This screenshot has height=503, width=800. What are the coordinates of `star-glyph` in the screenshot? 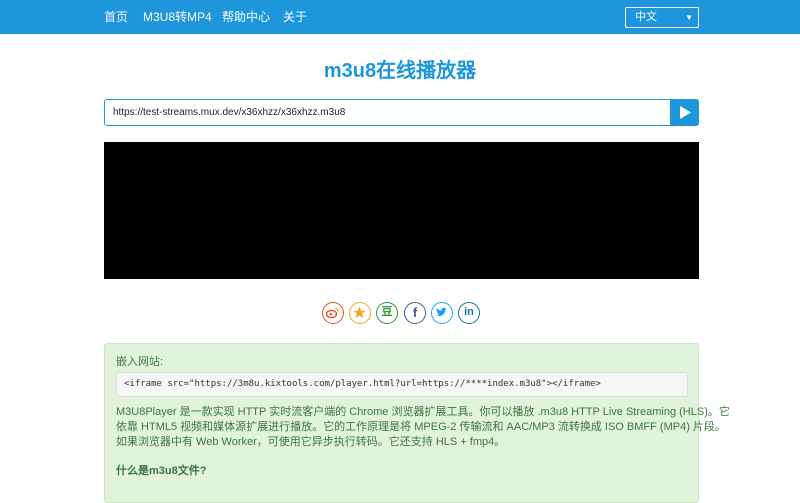 It's located at (359, 312).